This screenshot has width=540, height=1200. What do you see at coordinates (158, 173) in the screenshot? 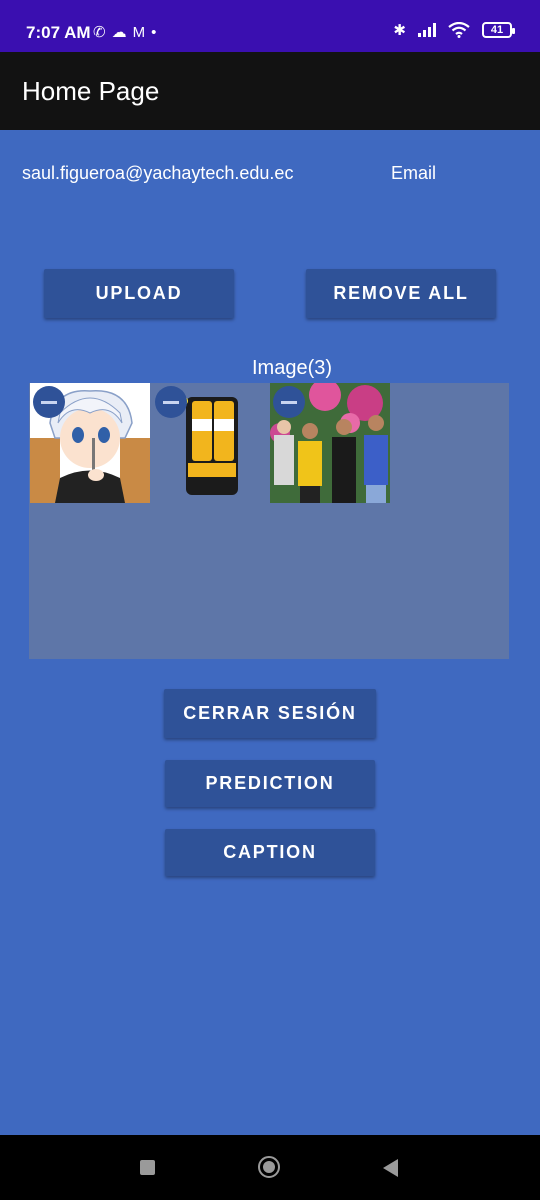
I see `user-email: saul.figueroa@yachaytech.edu.ec` at bounding box center [158, 173].